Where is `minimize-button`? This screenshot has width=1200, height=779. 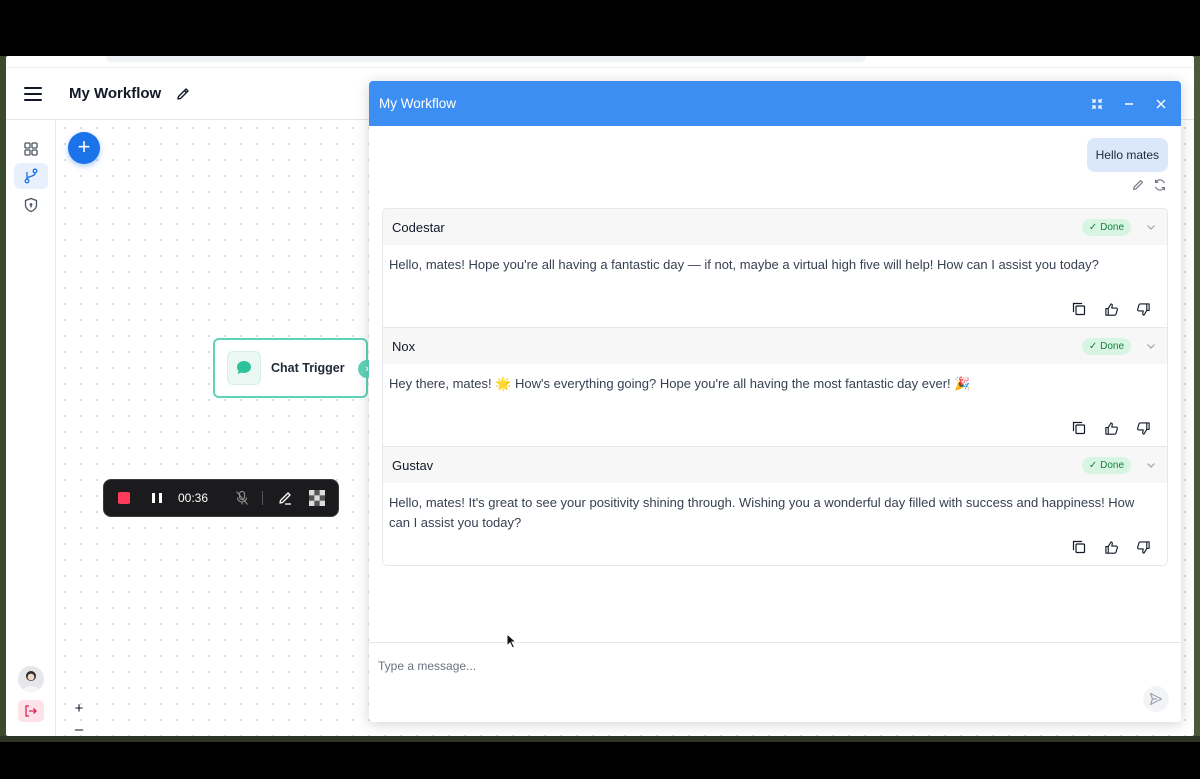 minimize-button is located at coordinates (1129, 103).